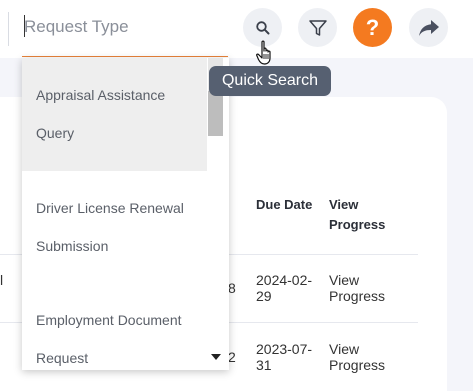 The height and width of the screenshot is (391, 473). I want to click on search-input-underline, so click(125, 56).